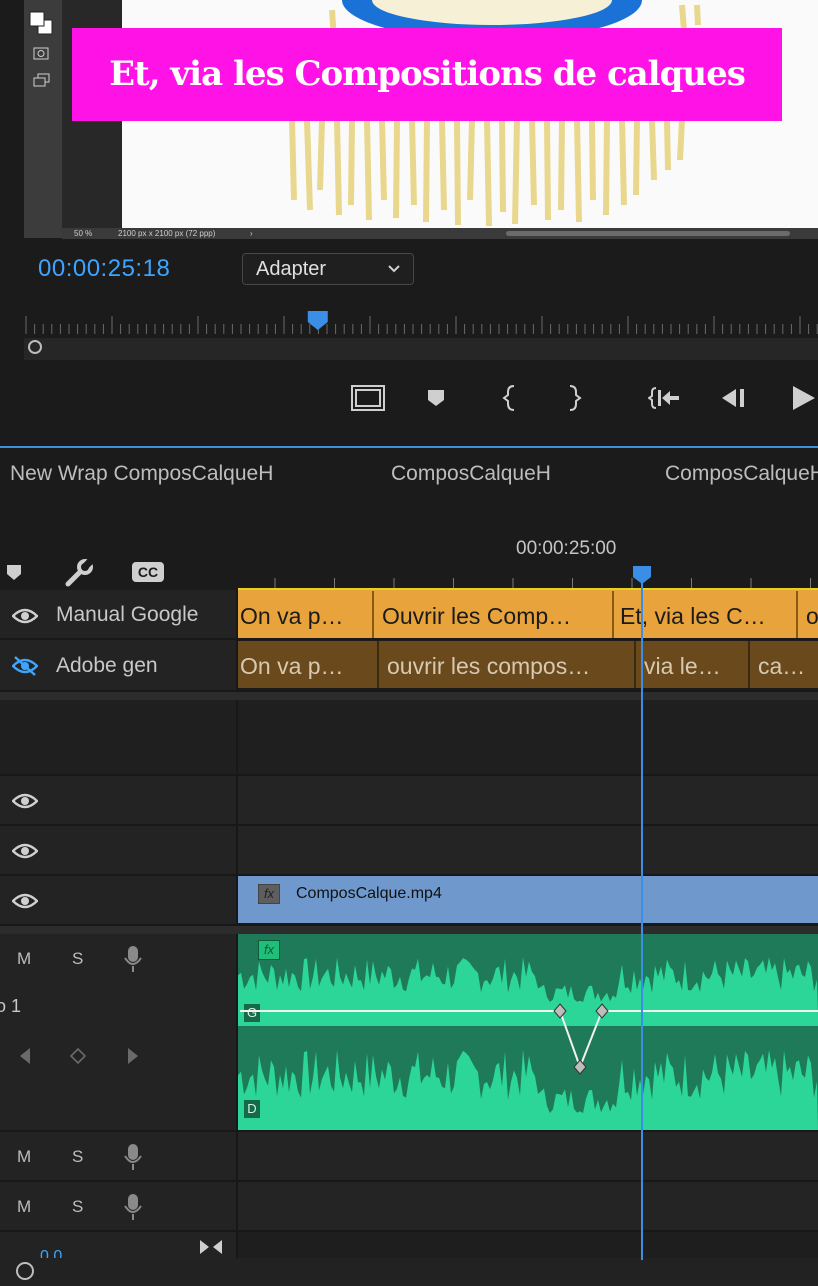 The height and width of the screenshot is (1286, 818). What do you see at coordinates (394, 274) in the screenshot?
I see `chevron-down-icon` at bounding box center [394, 274].